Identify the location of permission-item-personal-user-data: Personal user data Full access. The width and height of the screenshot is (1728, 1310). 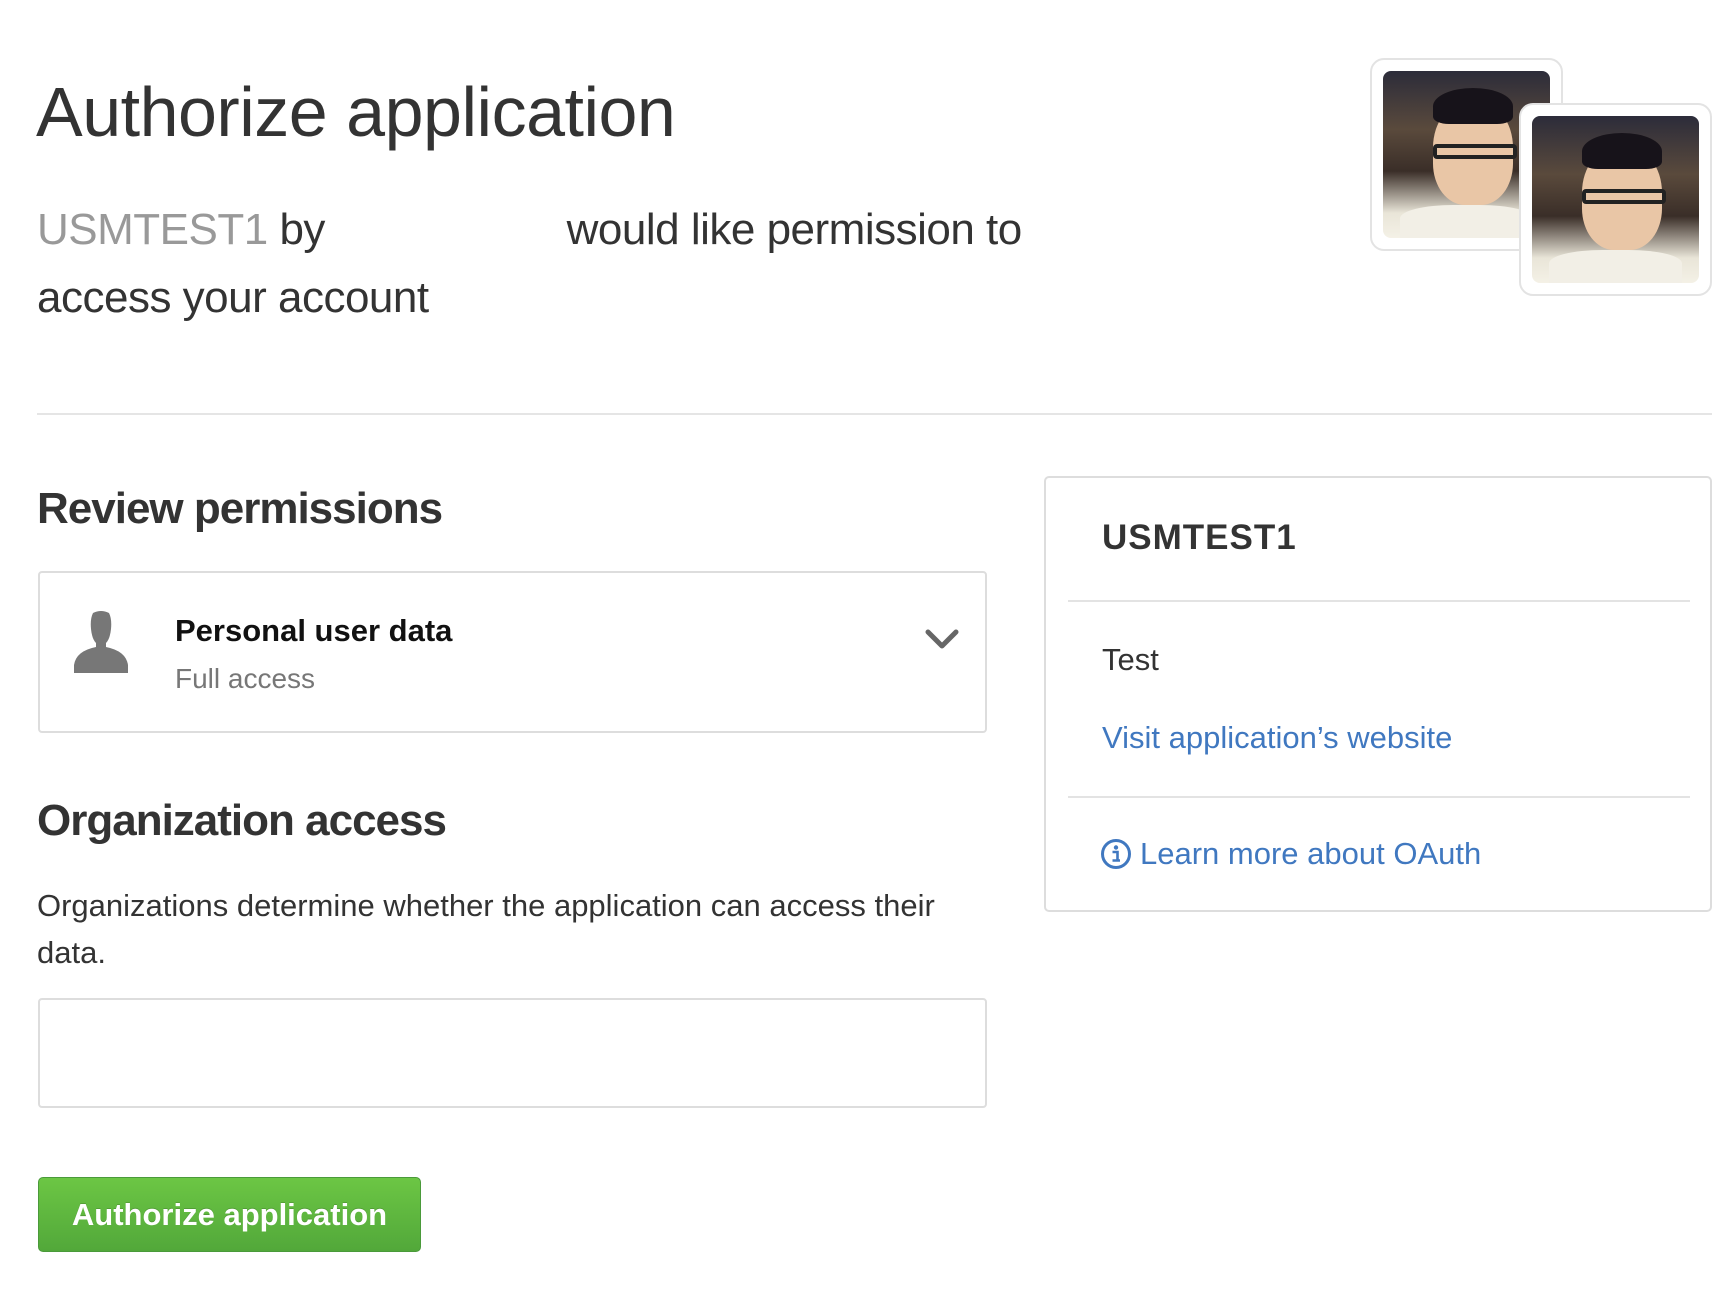
(512, 652).